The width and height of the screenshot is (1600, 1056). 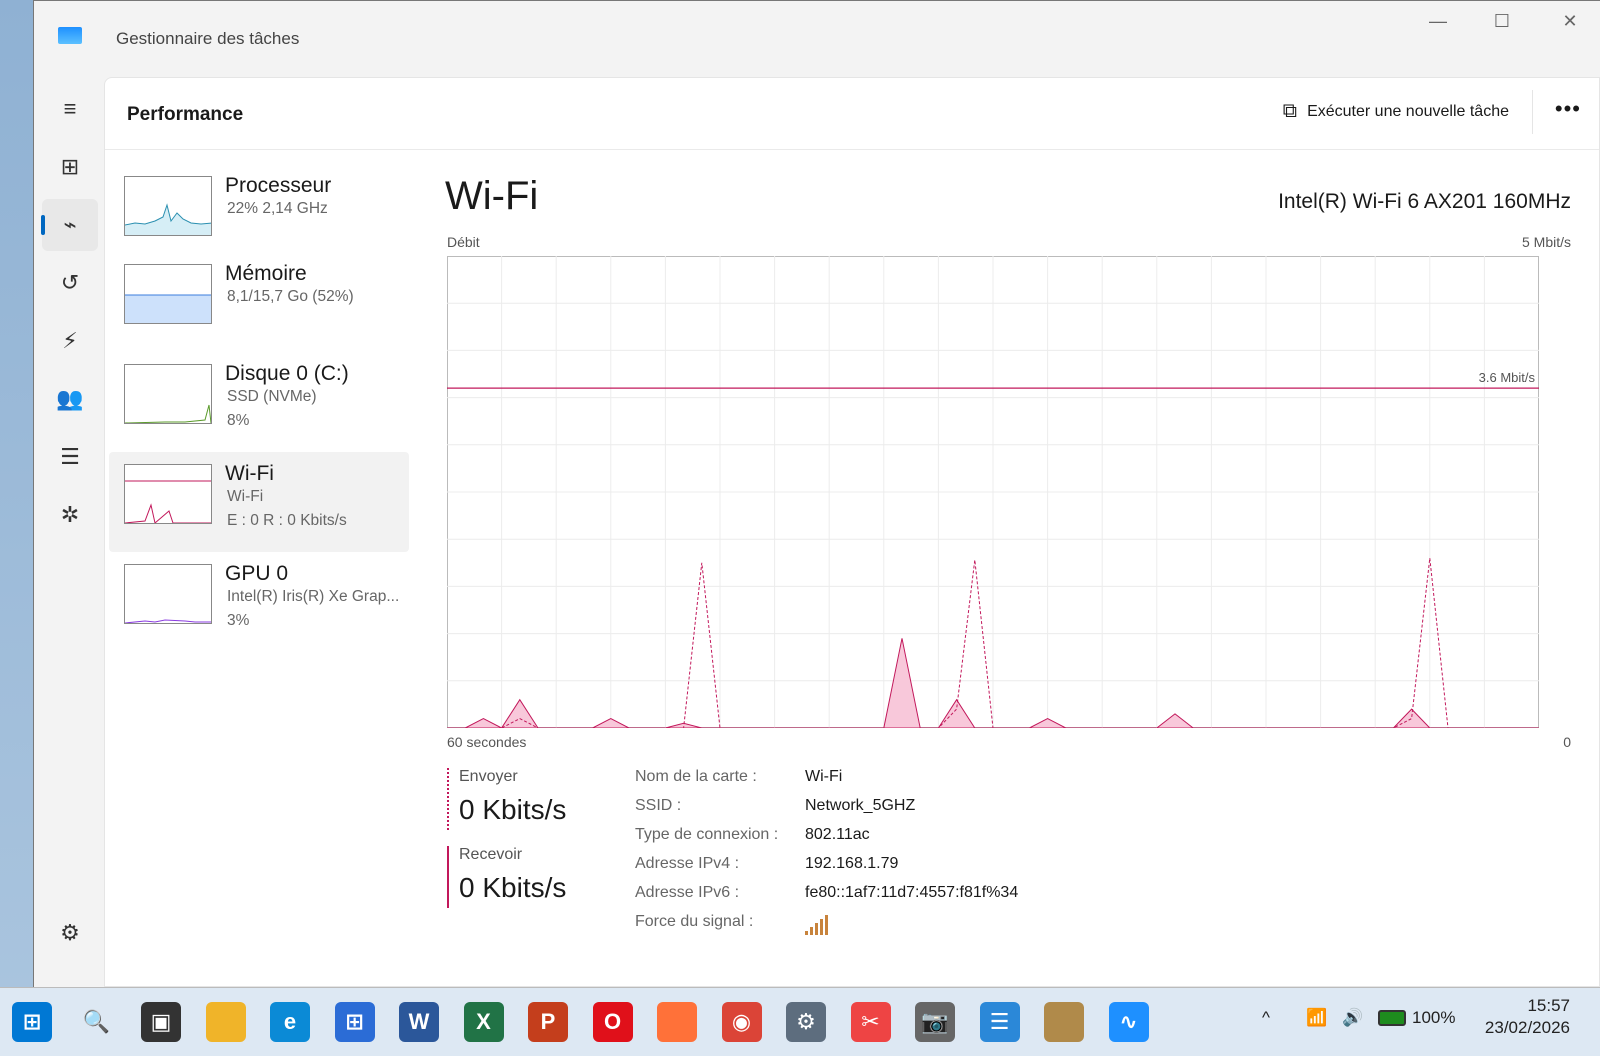 What do you see at coordinates (1434, 1017) in the screenshot?
I see `battery-percent: 100%` at bounding box center [1434, 1017].